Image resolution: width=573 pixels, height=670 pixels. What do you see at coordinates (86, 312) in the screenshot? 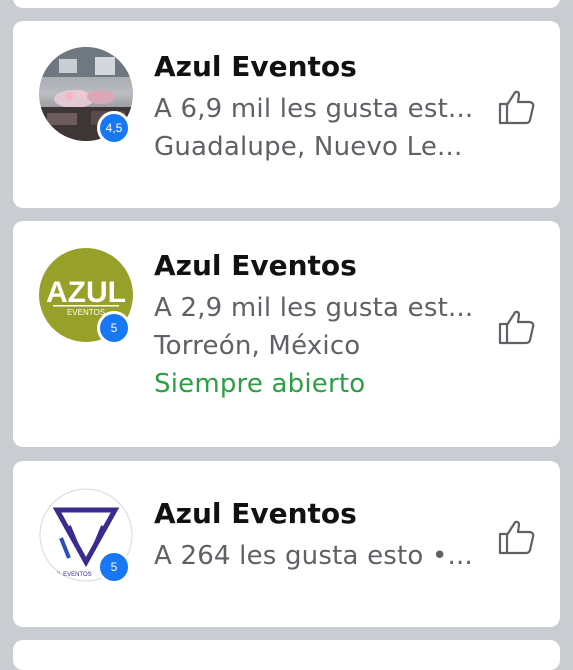
I see `logo-subtext: EVENTOS` at bounding box center [86, 312].